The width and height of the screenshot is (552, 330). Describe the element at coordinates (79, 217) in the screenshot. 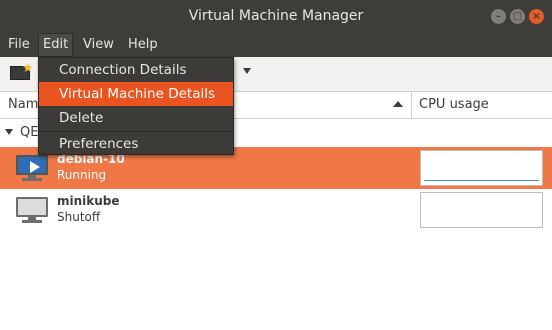

I see `vm-status: Shutoff` at that location.